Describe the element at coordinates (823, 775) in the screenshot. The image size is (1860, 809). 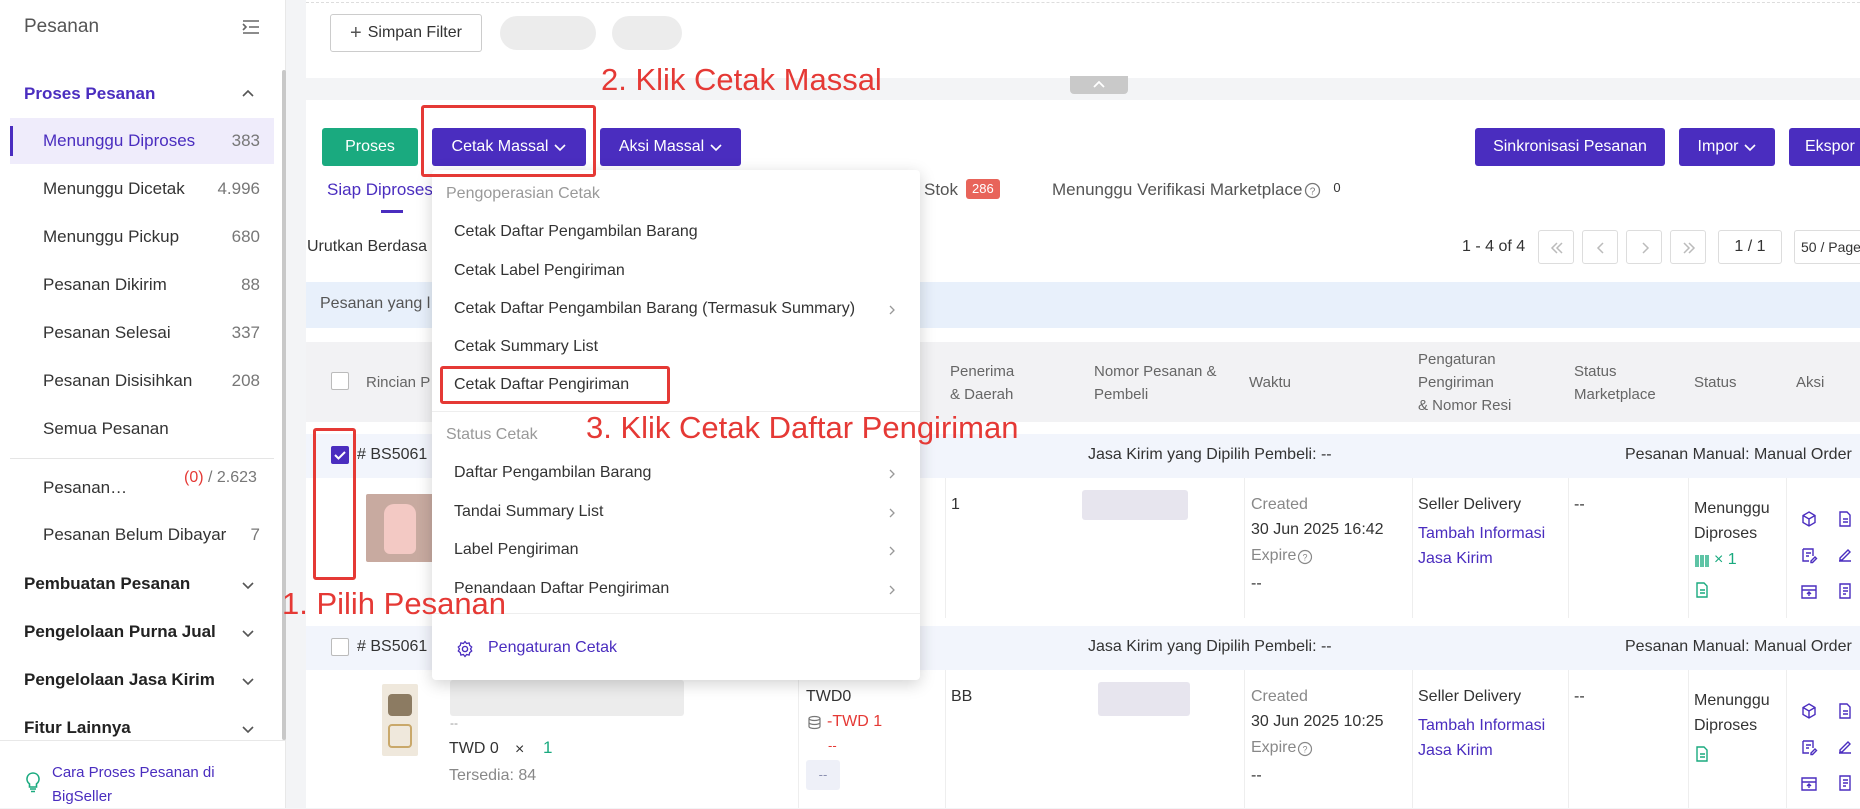
I see `order-tag: --` at that location.